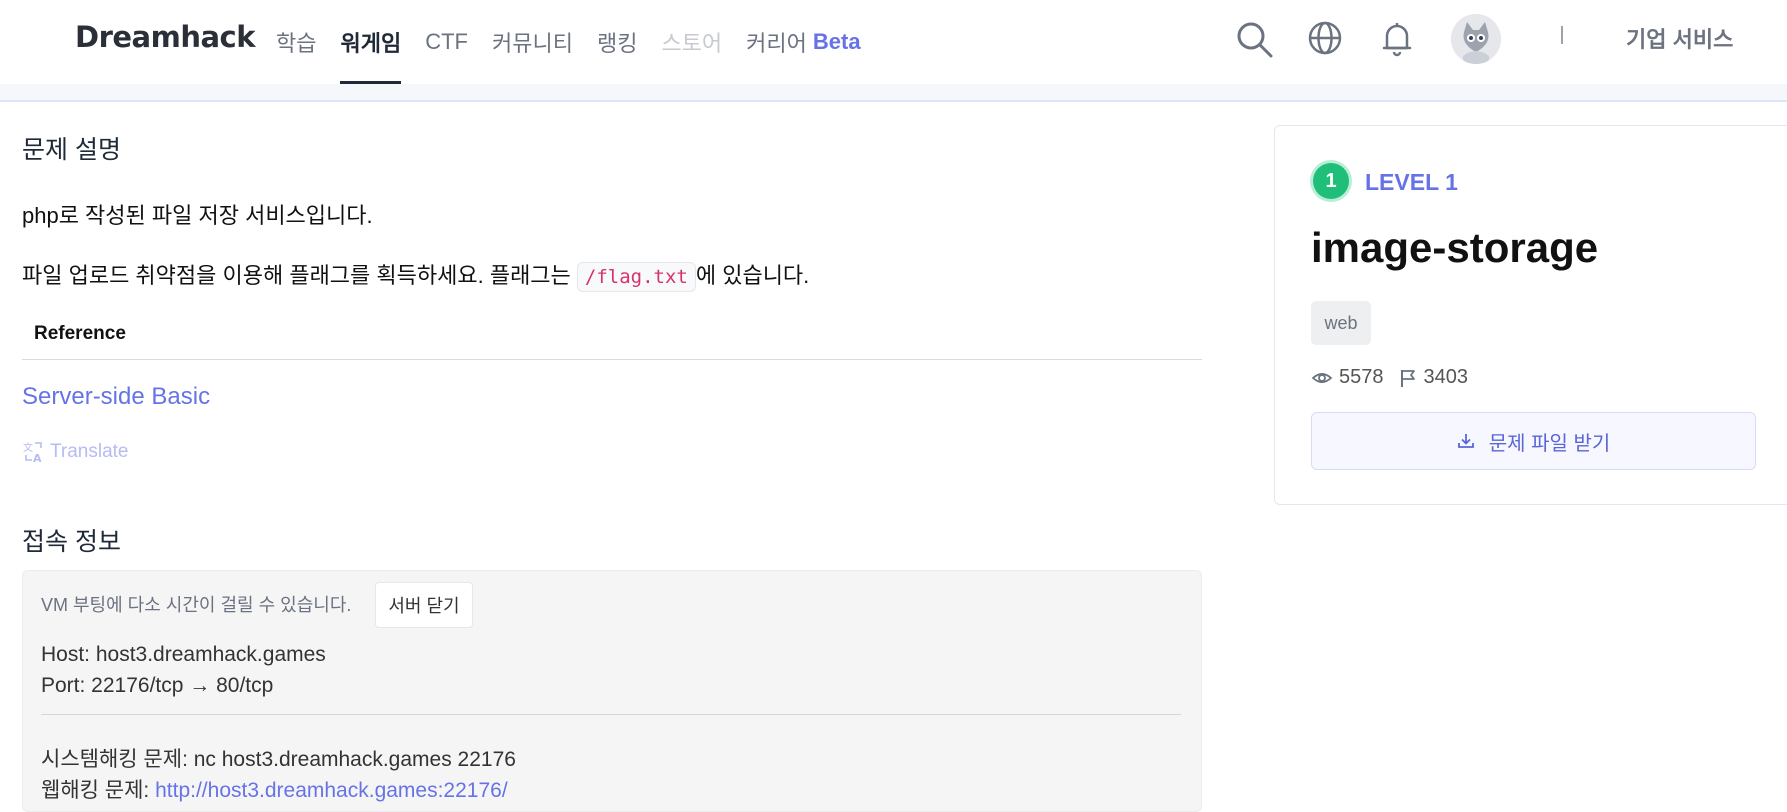  I want to click on enterprise-service-link: 기업 서비스, so click(1679, 38).